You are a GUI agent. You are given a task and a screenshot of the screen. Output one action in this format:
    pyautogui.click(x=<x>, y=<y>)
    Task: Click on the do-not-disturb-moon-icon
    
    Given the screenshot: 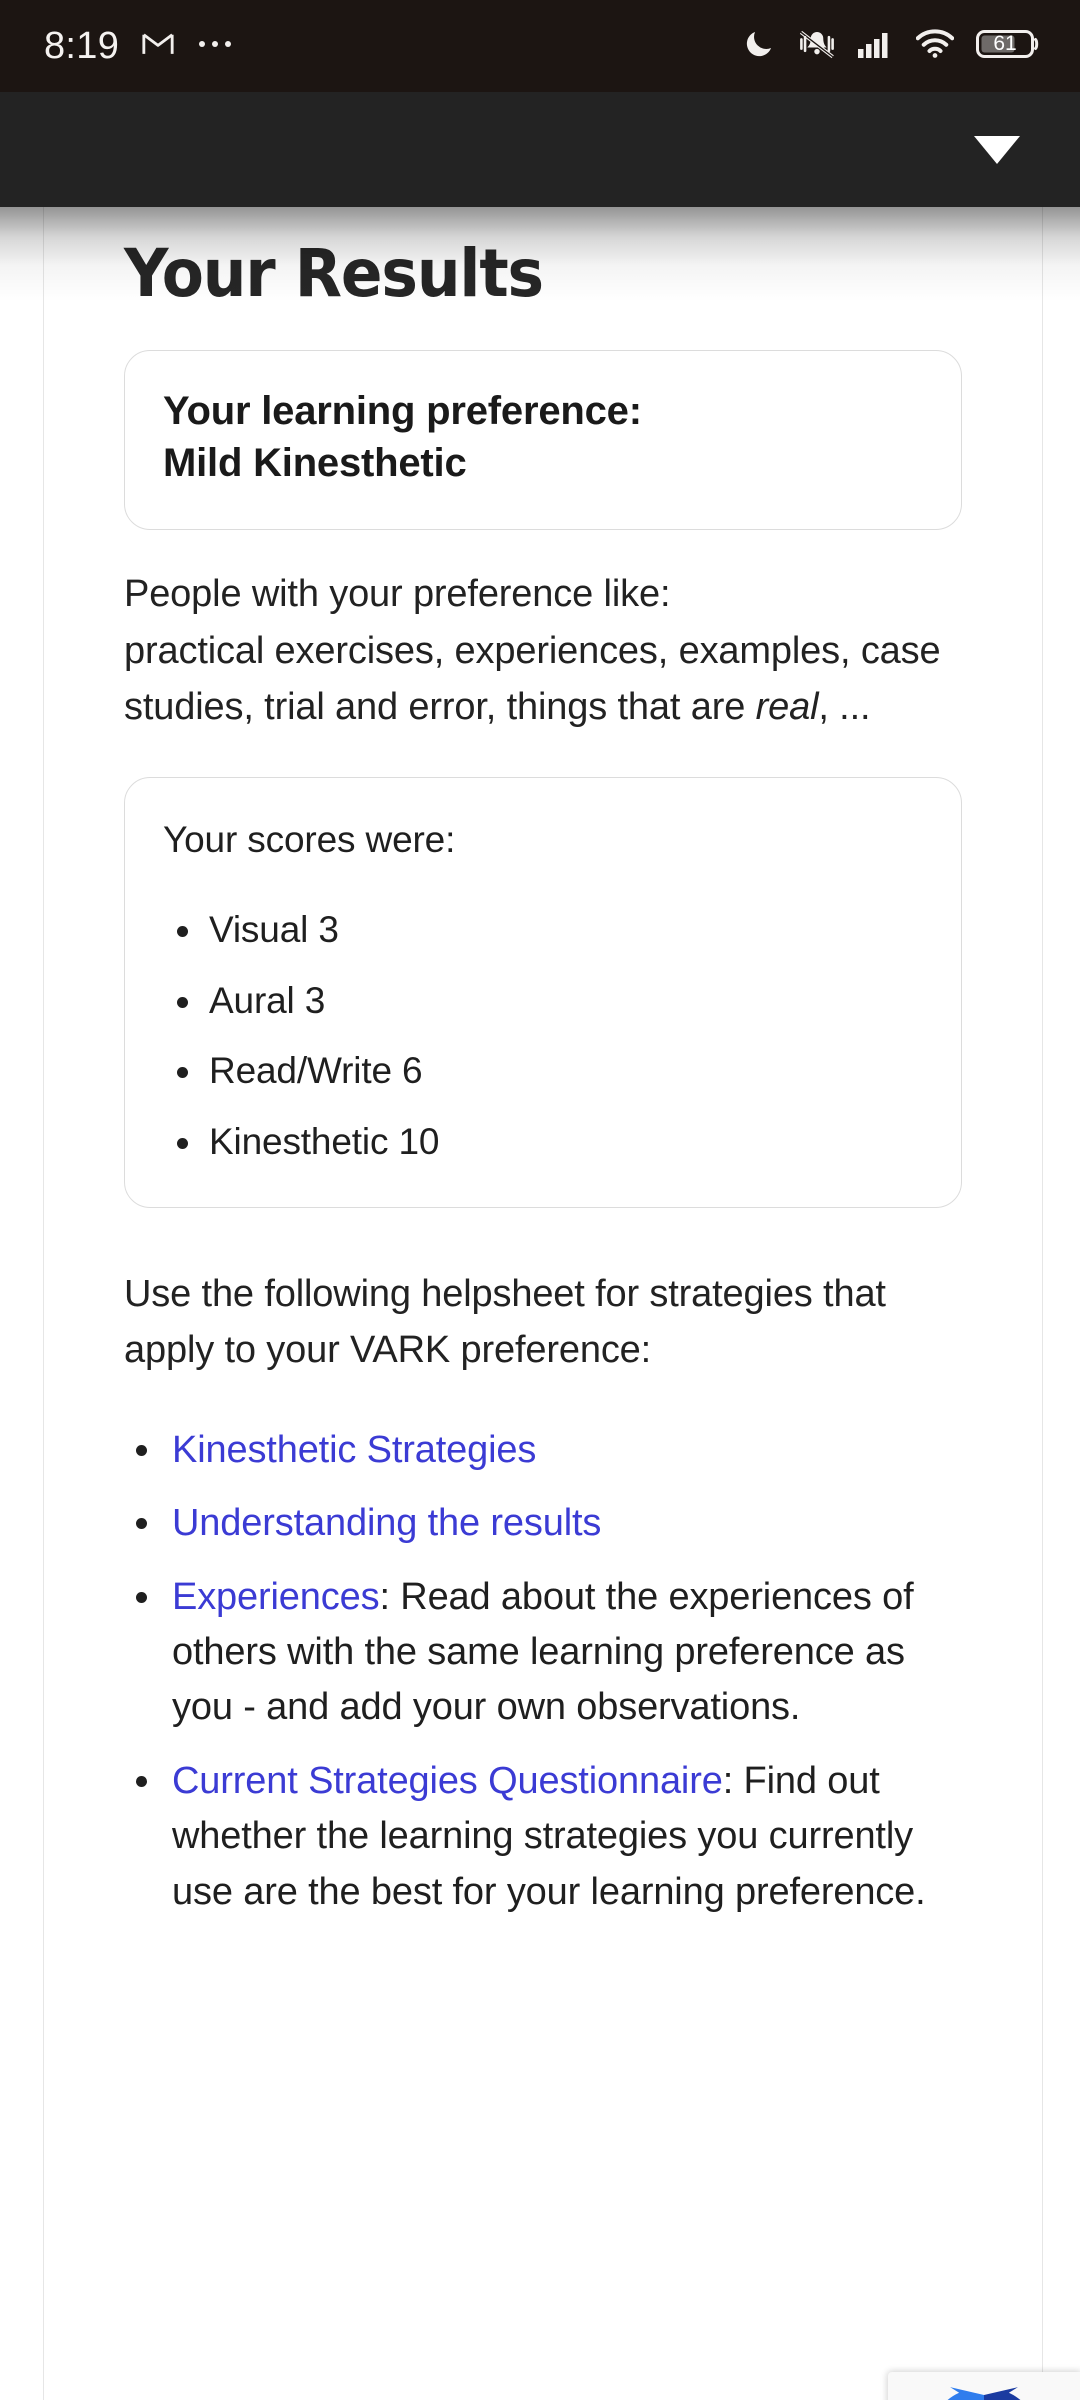 What is the action you would take?
    pyautogui.click(x=759, y=46)
    